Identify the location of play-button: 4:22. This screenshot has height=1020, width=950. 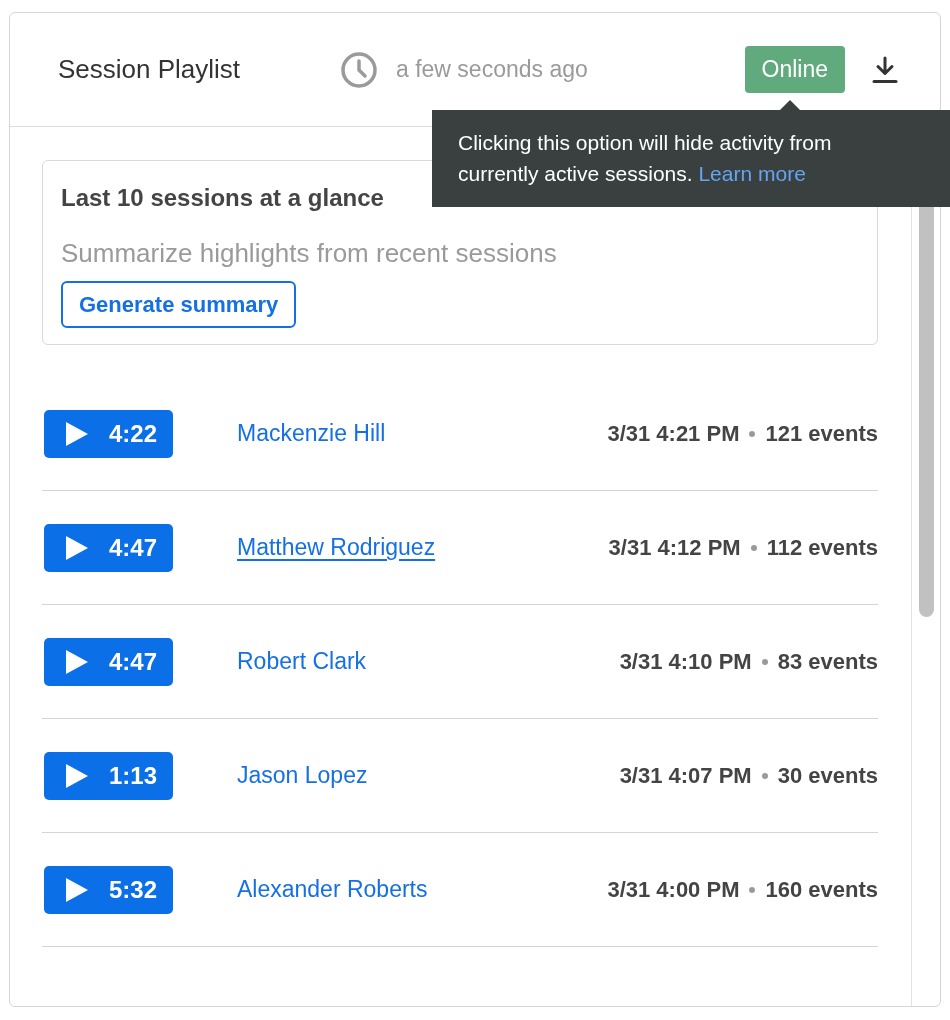
(109, 433).